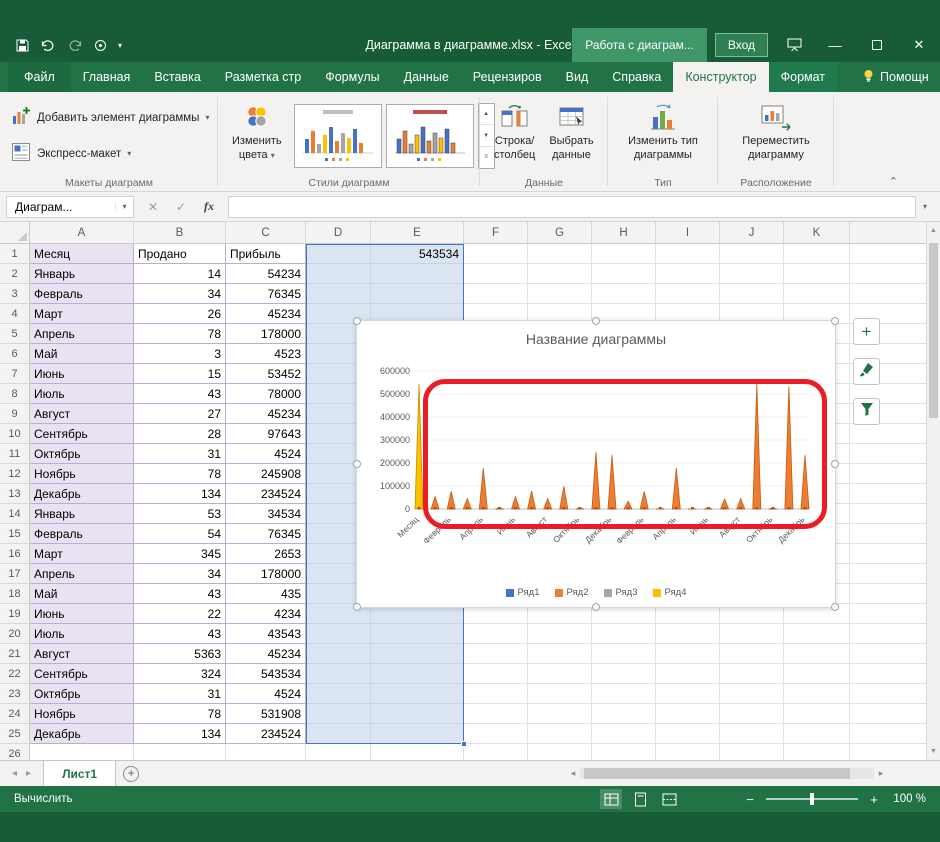 Image resolution: width=940 pixels, height=842 pixels. I want to click on cell-D21, so click(338, 654).